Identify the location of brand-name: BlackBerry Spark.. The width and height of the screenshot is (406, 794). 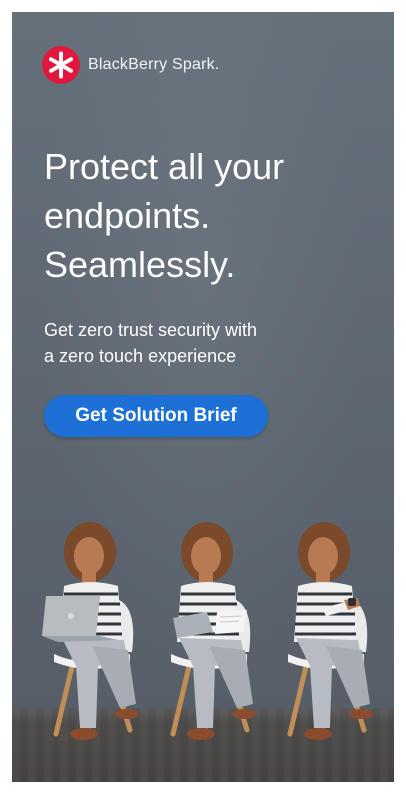
(154, 64).